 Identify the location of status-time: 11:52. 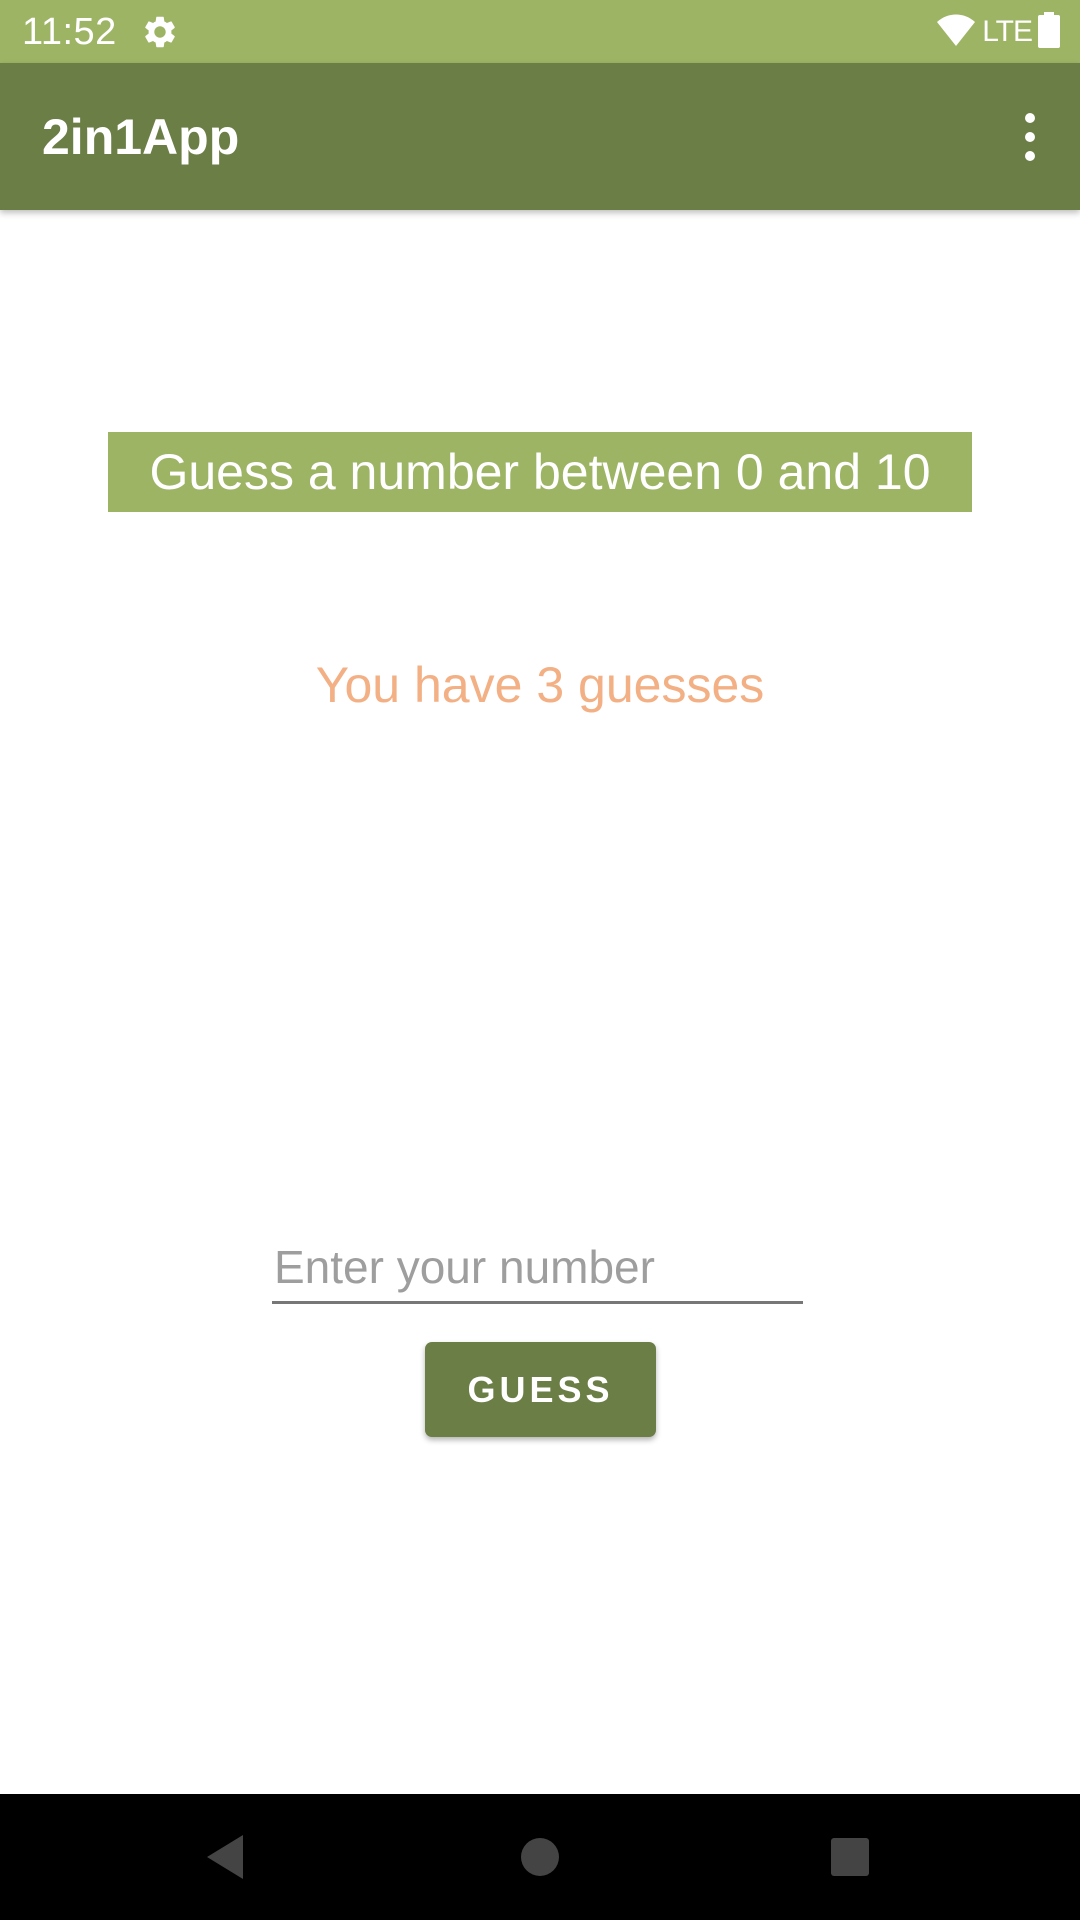
(69, 32).